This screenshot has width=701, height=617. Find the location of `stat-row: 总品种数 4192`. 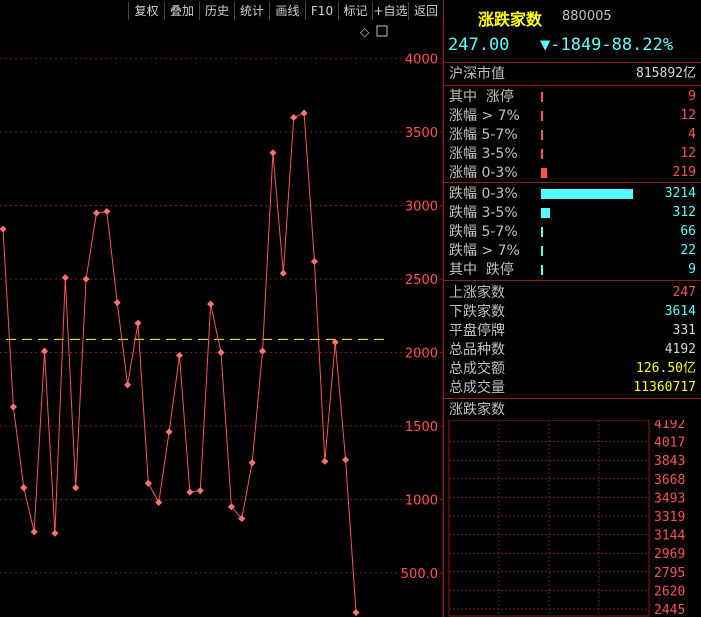

stat-row: 总品种数 4192 is located at coordinates (572, 350).